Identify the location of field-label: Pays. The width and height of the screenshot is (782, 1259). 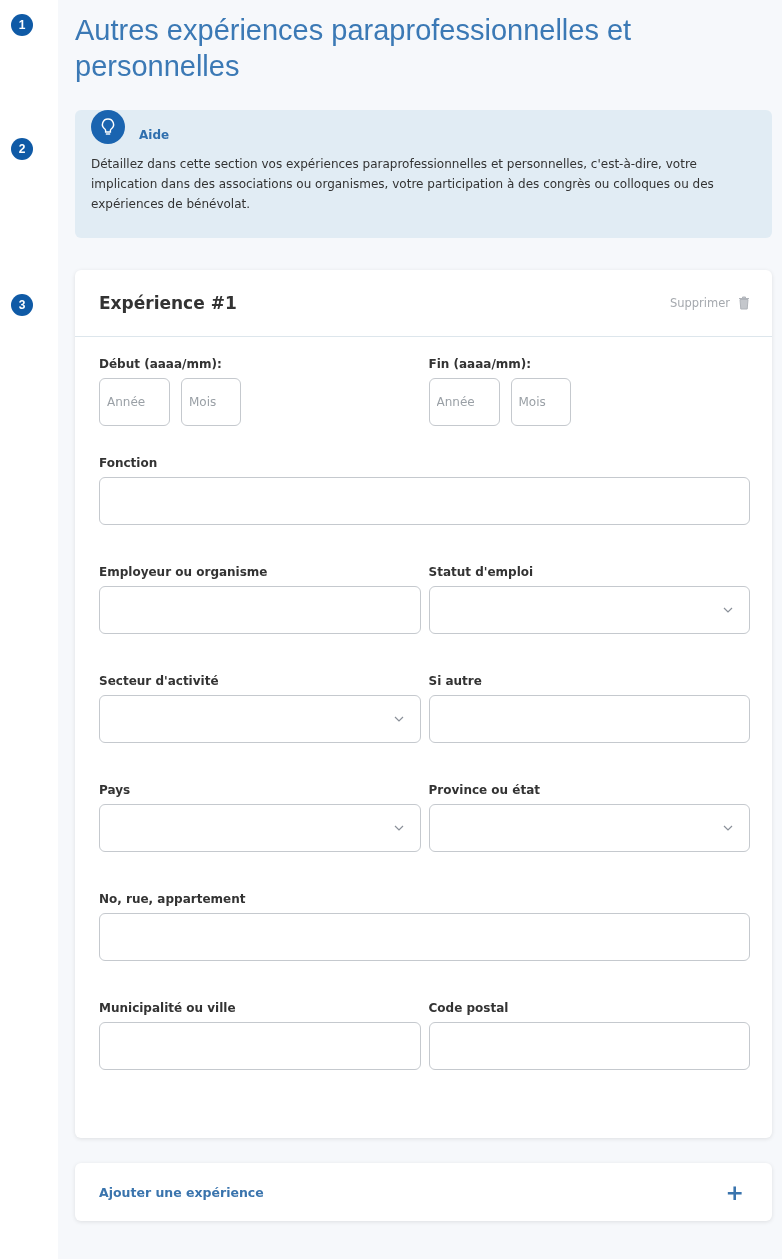
(115, 790).